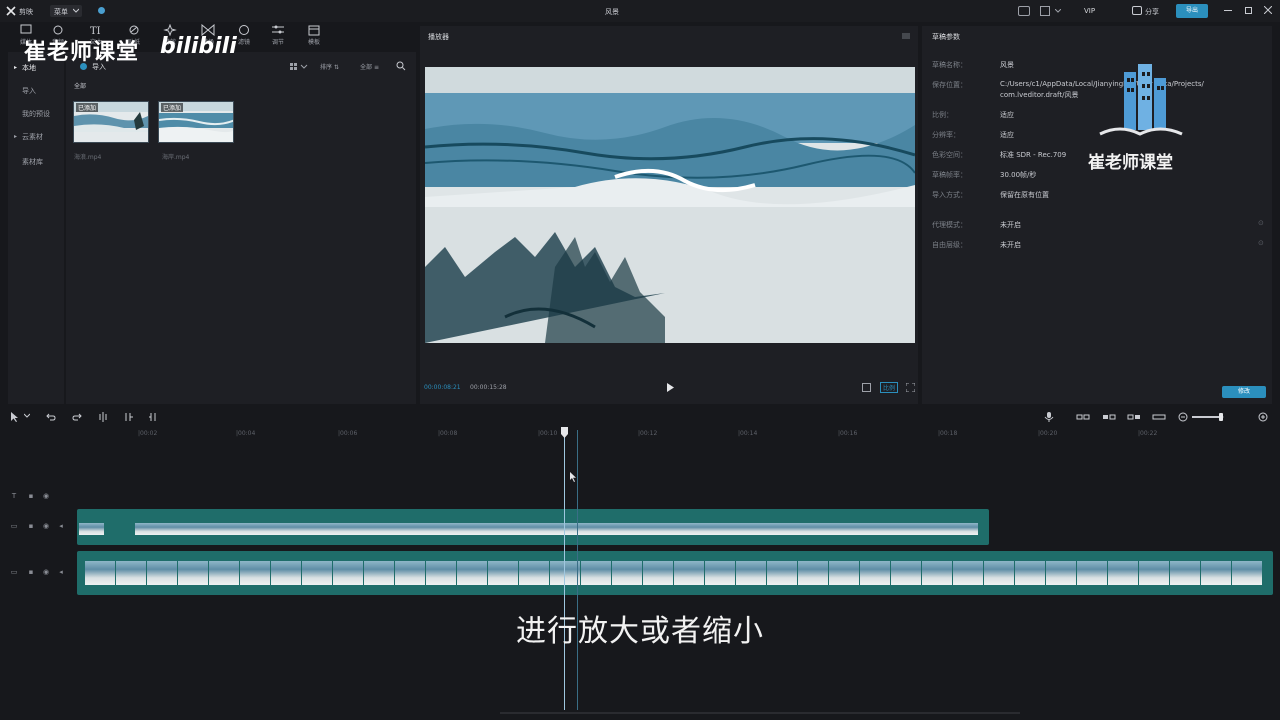  Describe the element at coordinates (1228, 10) in the screenshot. I see `minimize-icon` at that location.